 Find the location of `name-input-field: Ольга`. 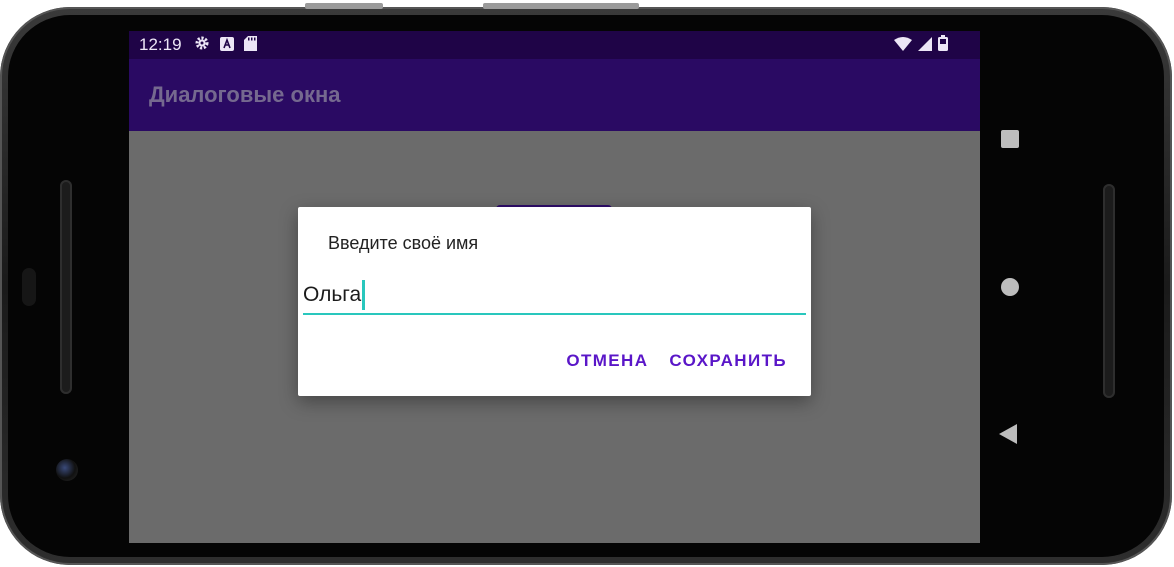

name-input-field: Ольга is located at coordinates (554, 296).